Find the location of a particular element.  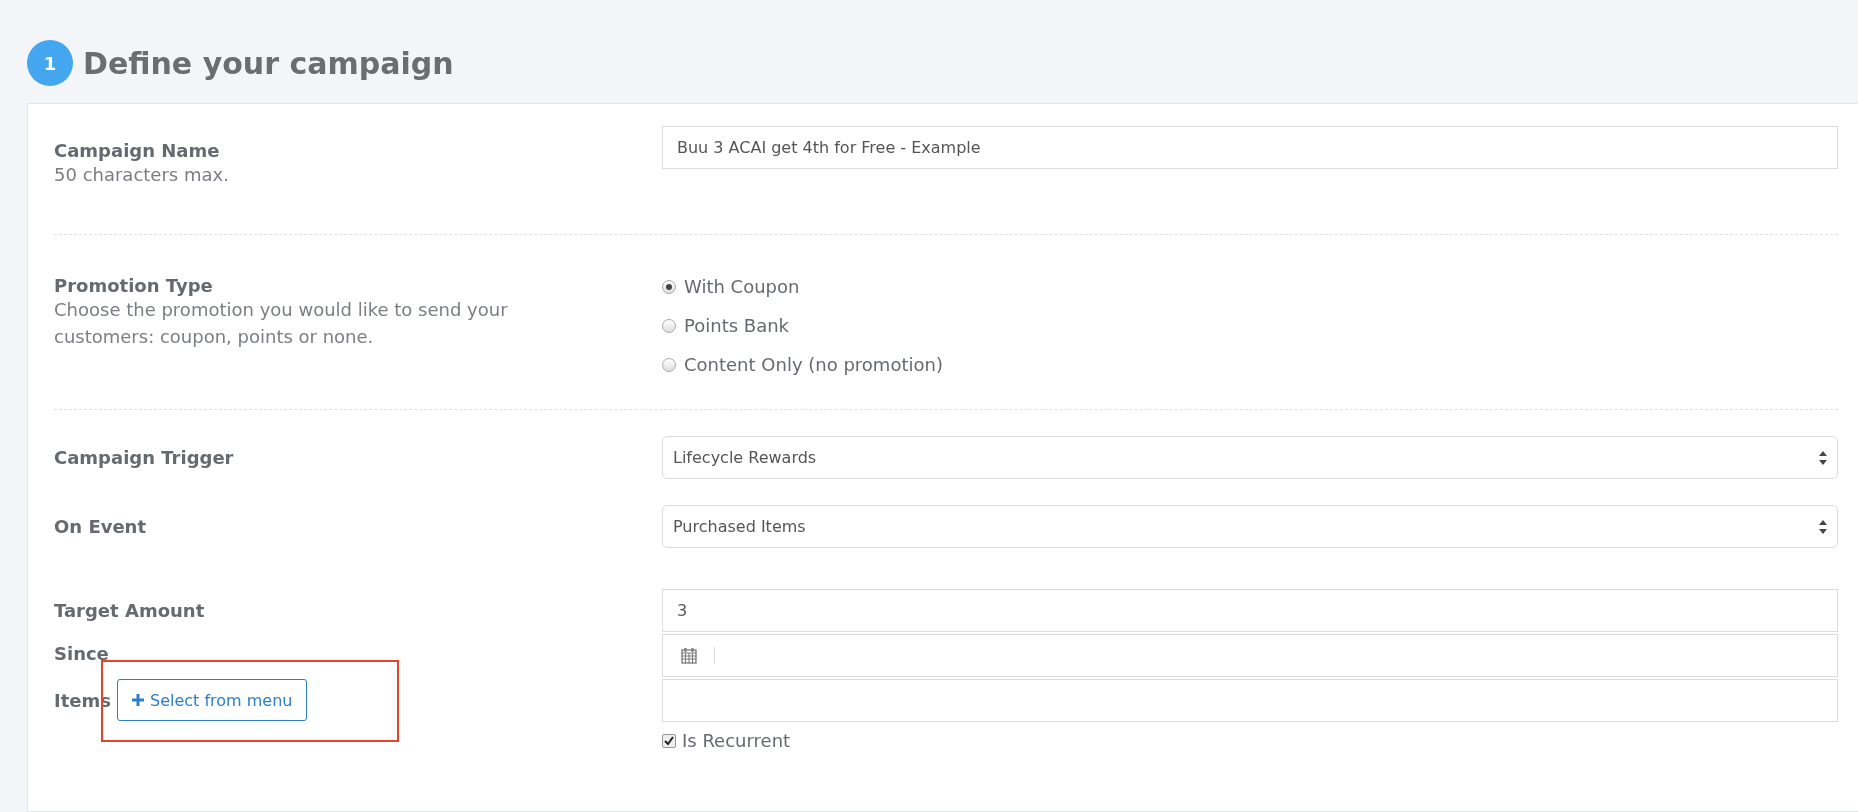

radio-label: Content Only (no promotion) is located at coordinates (813, 364).